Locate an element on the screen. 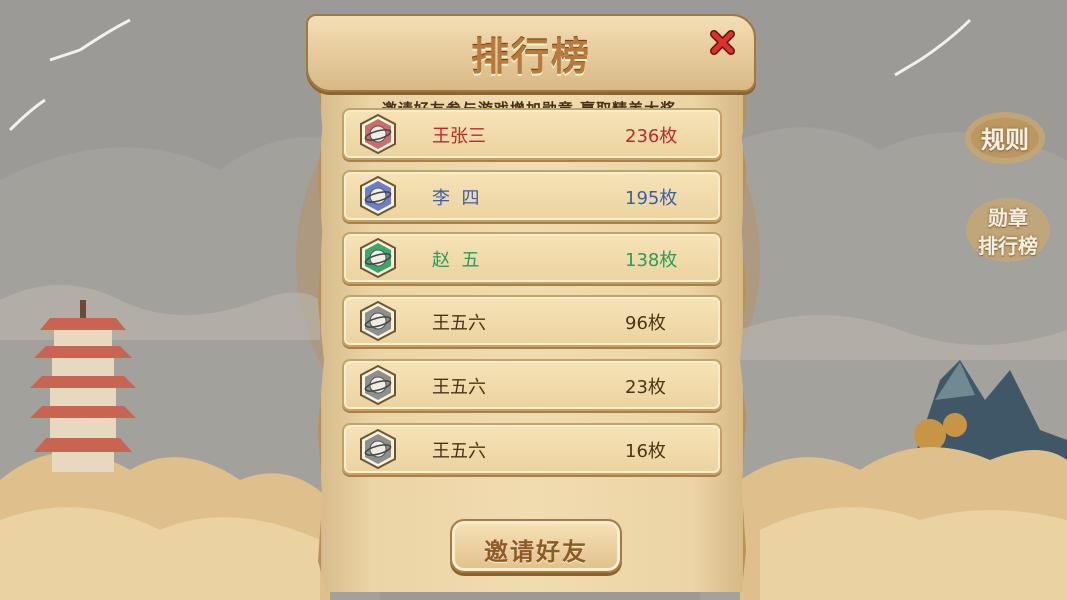  leaderboard-row: 李 四 195枚 is located at coordinates (532, 196).